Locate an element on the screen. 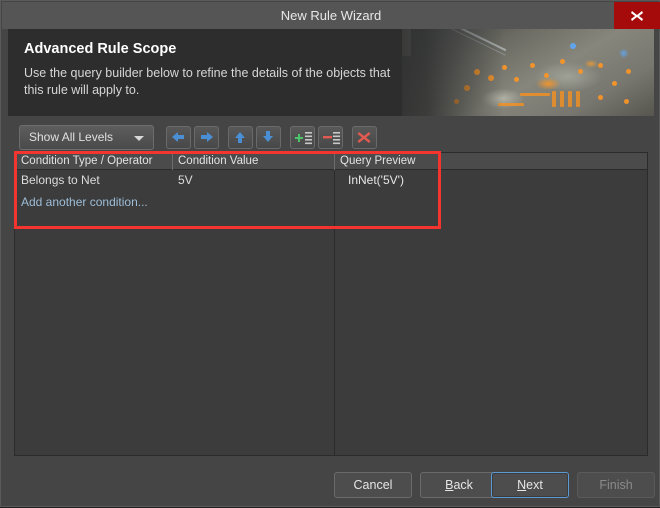 The image size is (660, 508). add-condition-button is located at coordinates (302, 137).